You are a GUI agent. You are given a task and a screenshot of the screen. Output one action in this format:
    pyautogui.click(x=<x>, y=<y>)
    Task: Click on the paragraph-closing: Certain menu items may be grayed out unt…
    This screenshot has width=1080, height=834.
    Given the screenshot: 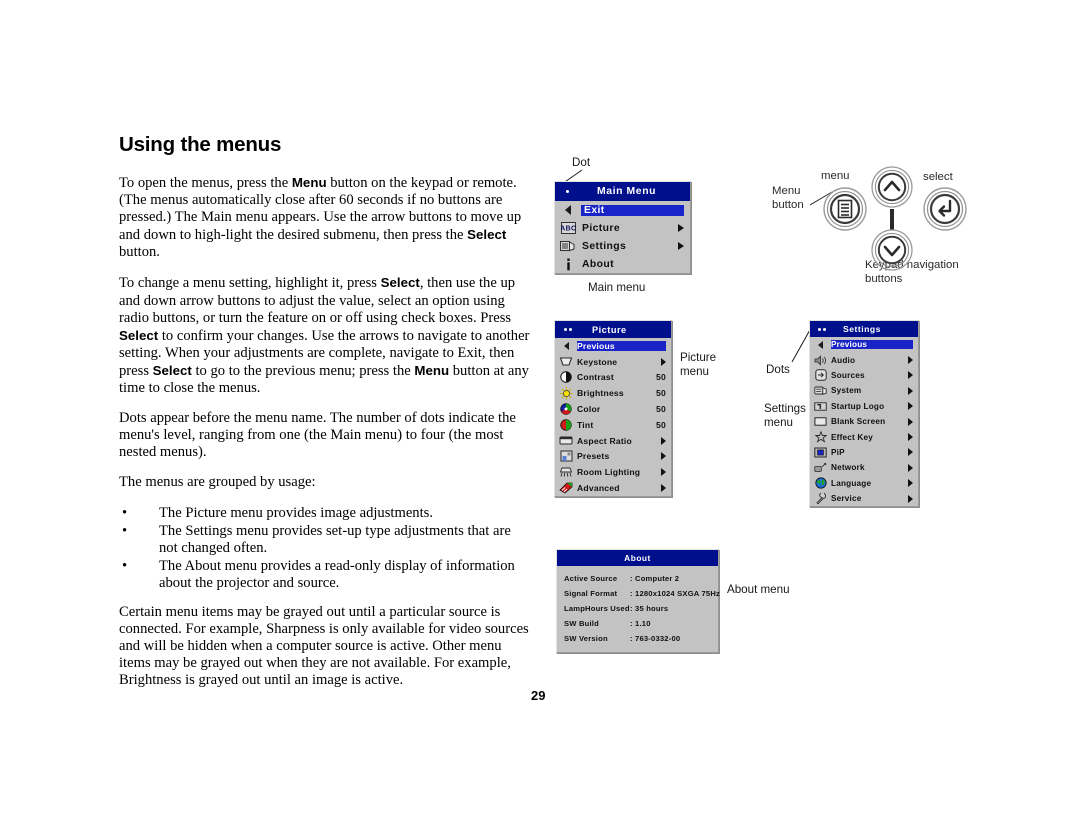 What is the action you would take?
    pyautogui.click(x=324, y=646)
    